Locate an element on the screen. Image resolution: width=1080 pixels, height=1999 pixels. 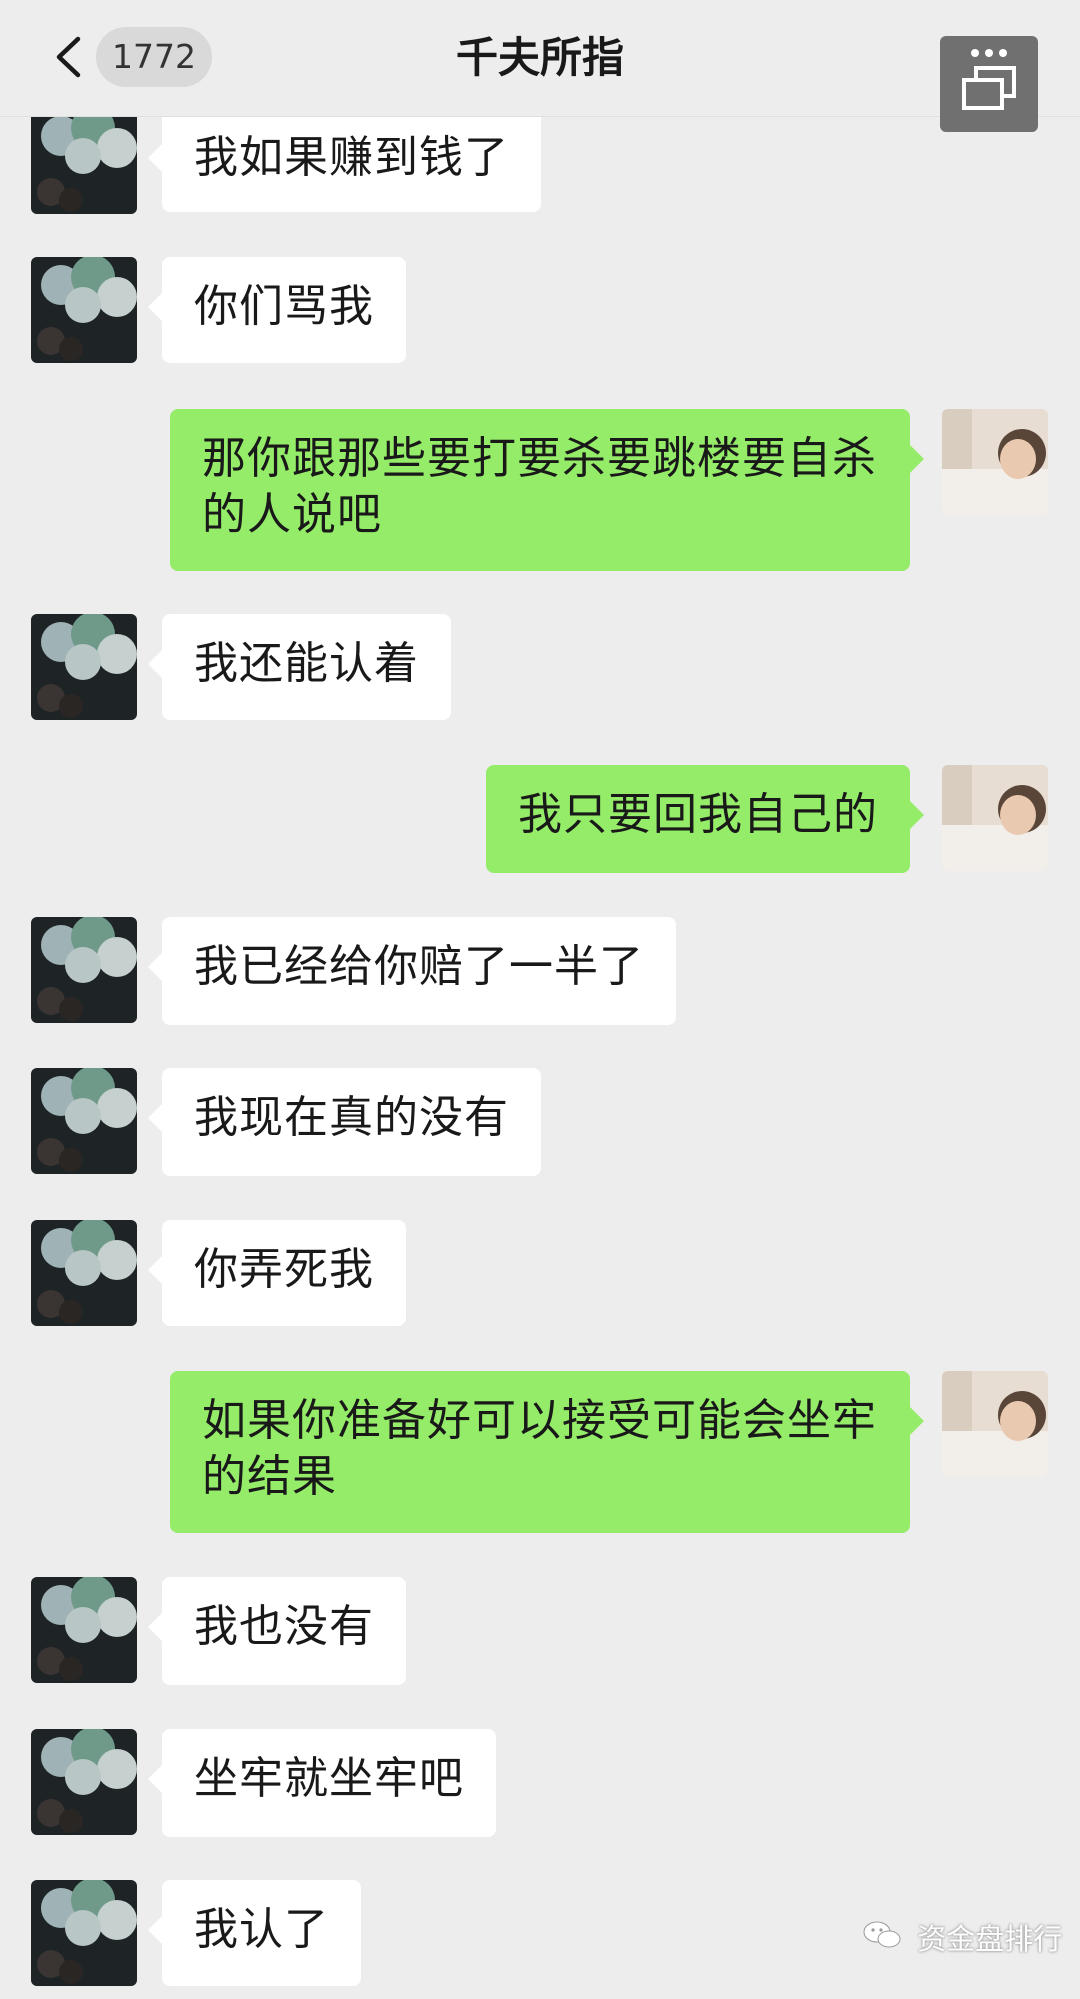
message-bubble: 你们骂我 is located at coordinates (277, 310).